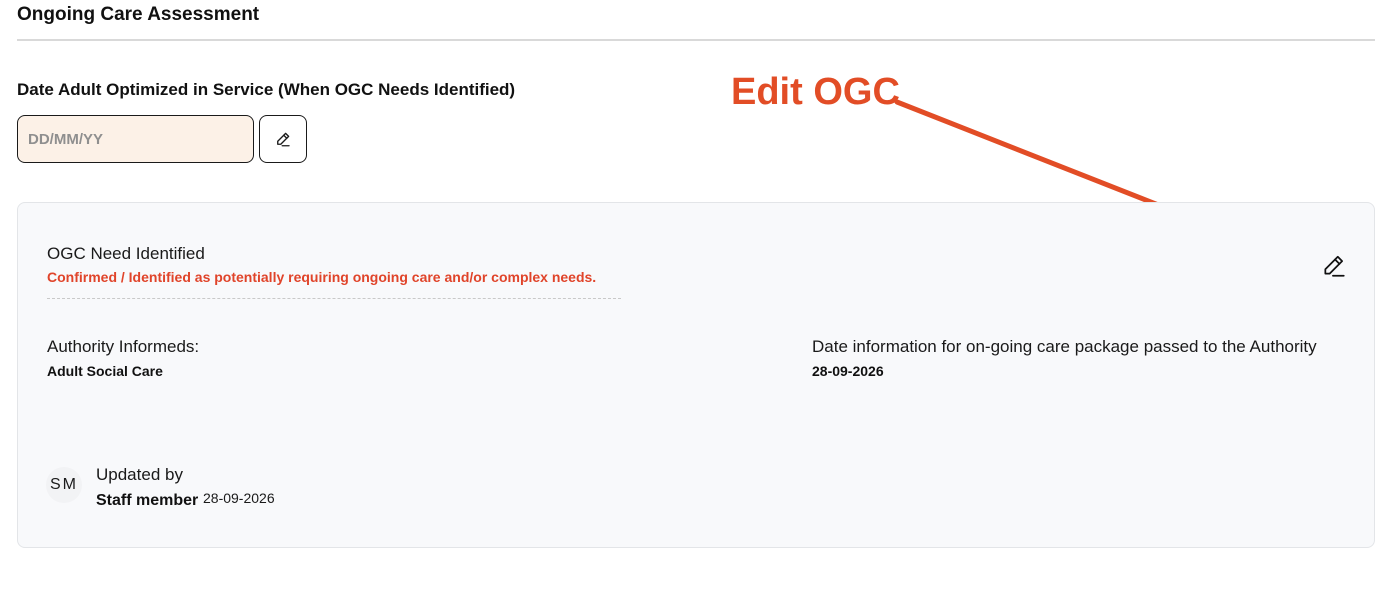 This screenshot has height=589, width=1400. I want to click on date-passed-value: 28-09-2026, so click(848, 371).